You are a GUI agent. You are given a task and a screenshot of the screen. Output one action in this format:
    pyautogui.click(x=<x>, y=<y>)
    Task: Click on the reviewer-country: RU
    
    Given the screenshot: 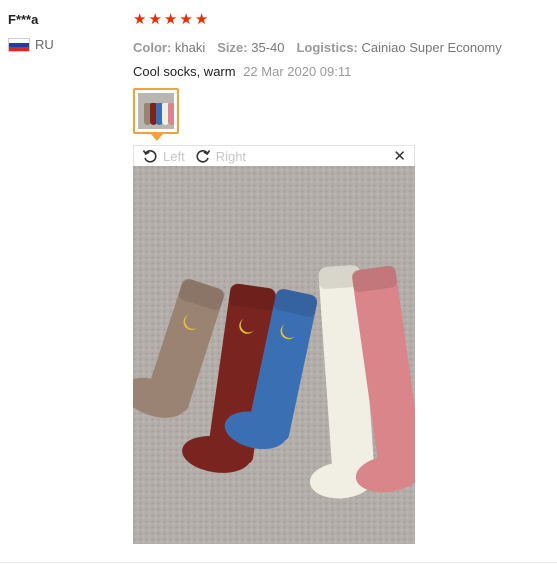 What is the action you would take?
    pyautogui.click(x=63, y=44)
    